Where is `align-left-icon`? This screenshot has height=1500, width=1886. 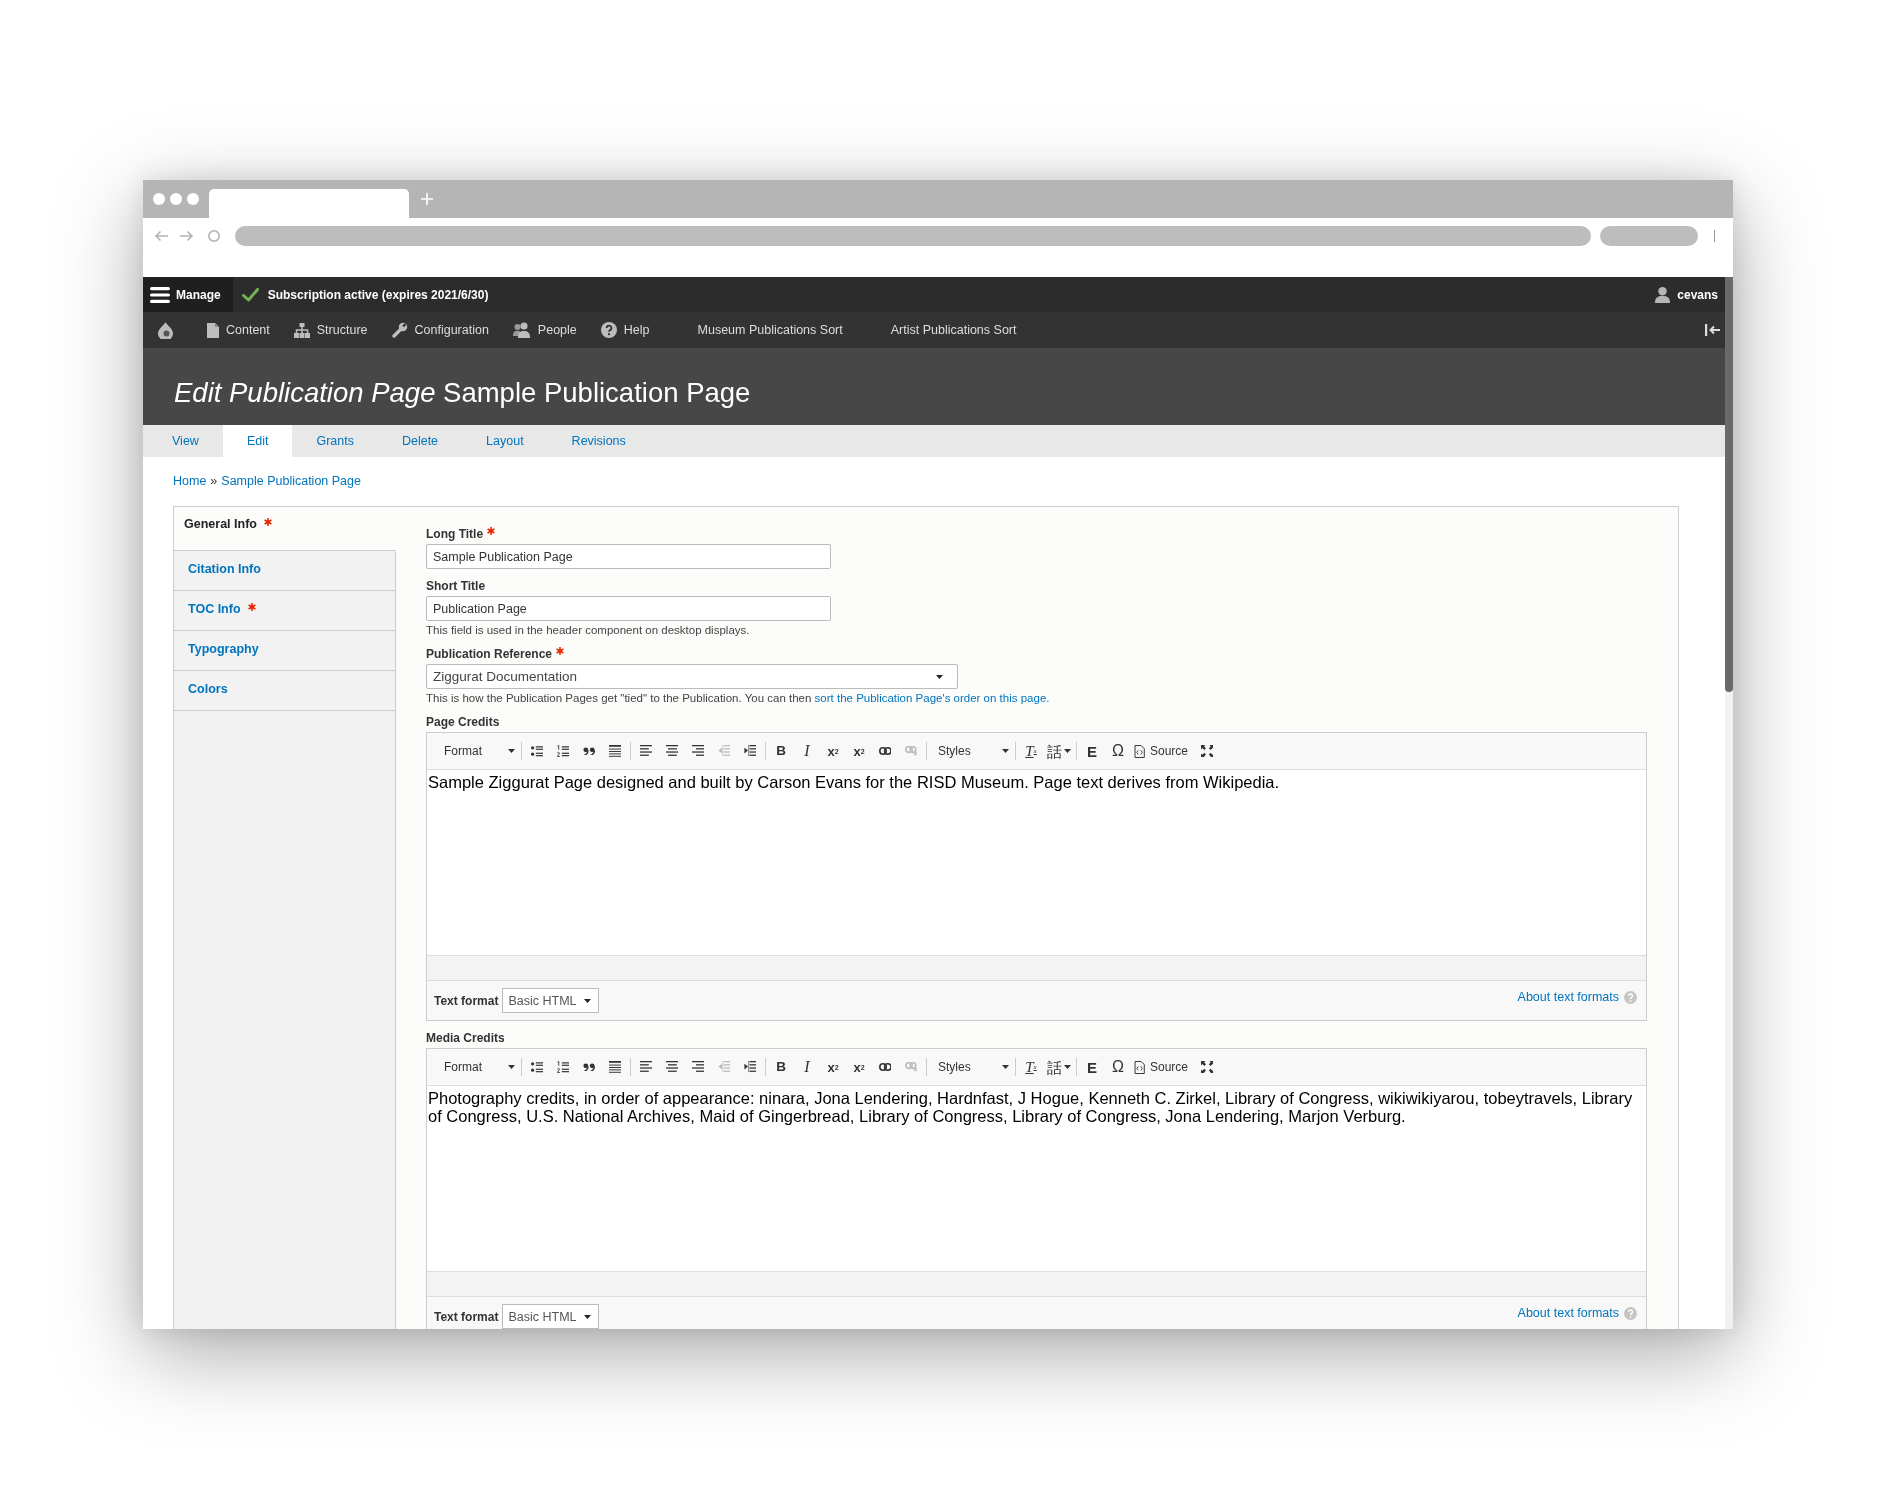 align-left-icon is located at coordinates (646, 751).